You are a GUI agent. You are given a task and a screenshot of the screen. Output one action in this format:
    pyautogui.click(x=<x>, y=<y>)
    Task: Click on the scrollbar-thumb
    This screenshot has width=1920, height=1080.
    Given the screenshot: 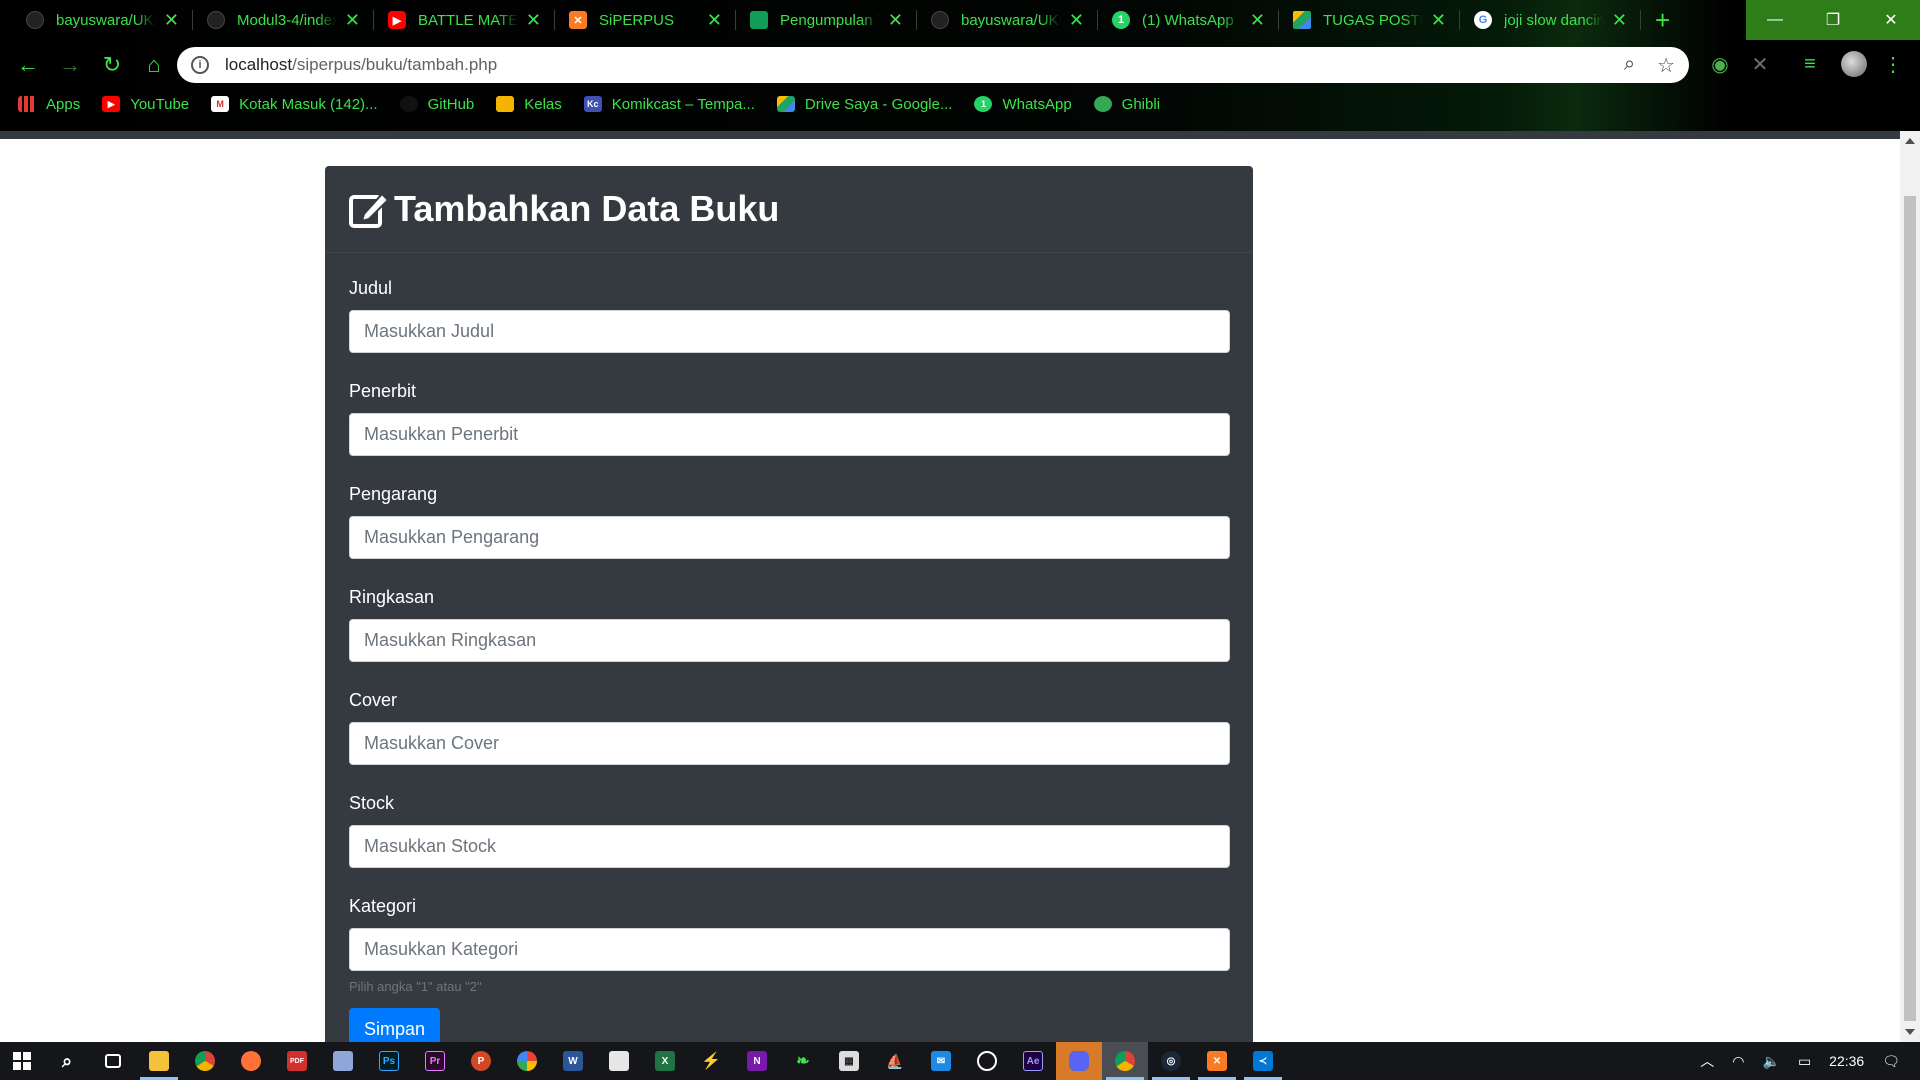 What is the action you would take?
    pyautogui.click(x=1910, y=608)
    